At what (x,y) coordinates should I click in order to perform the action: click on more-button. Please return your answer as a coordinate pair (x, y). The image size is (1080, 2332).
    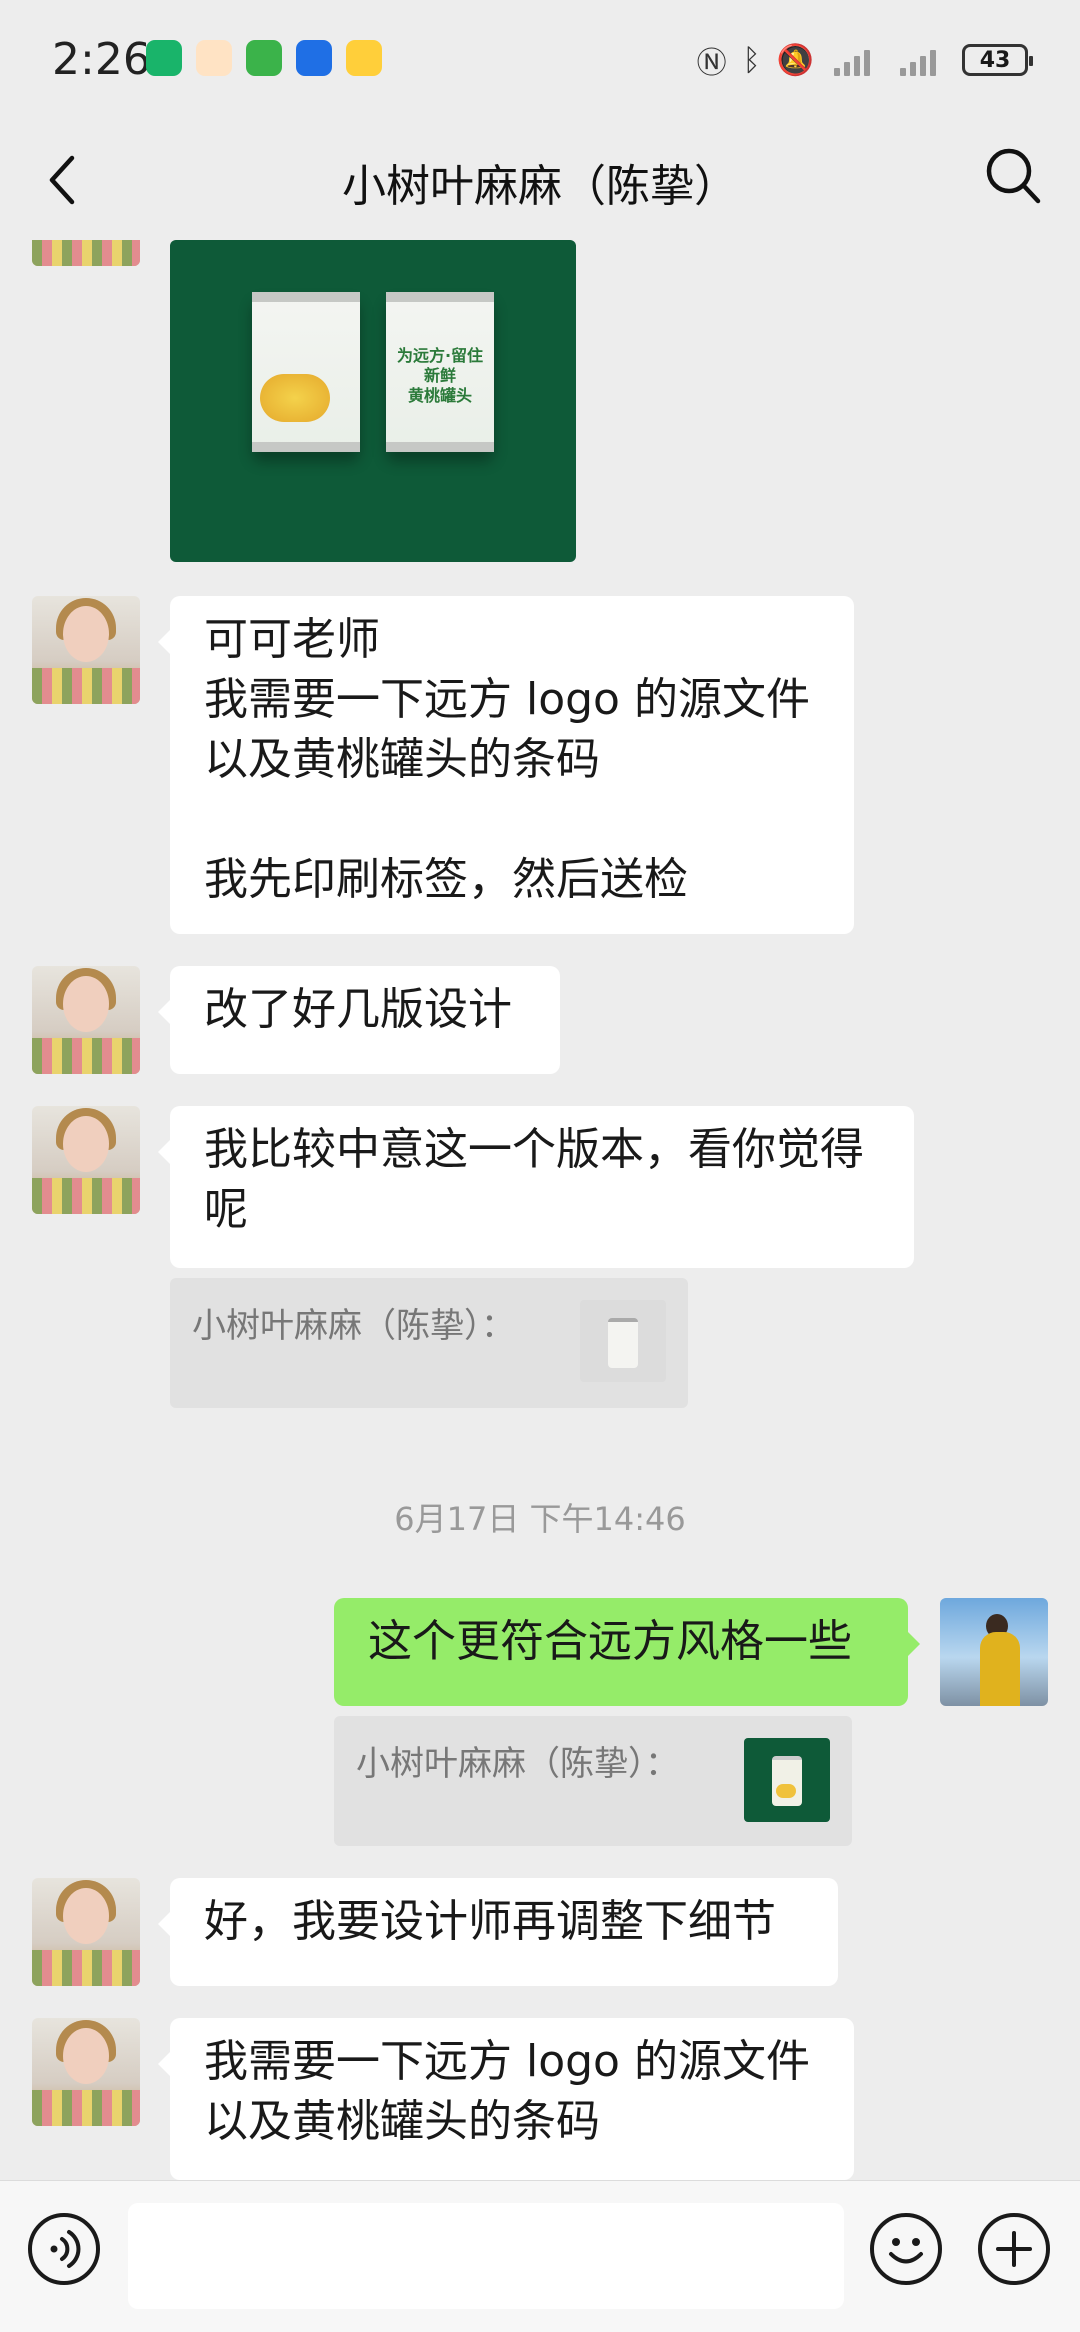
    Looking at the image, I should click on (1014, 2249).